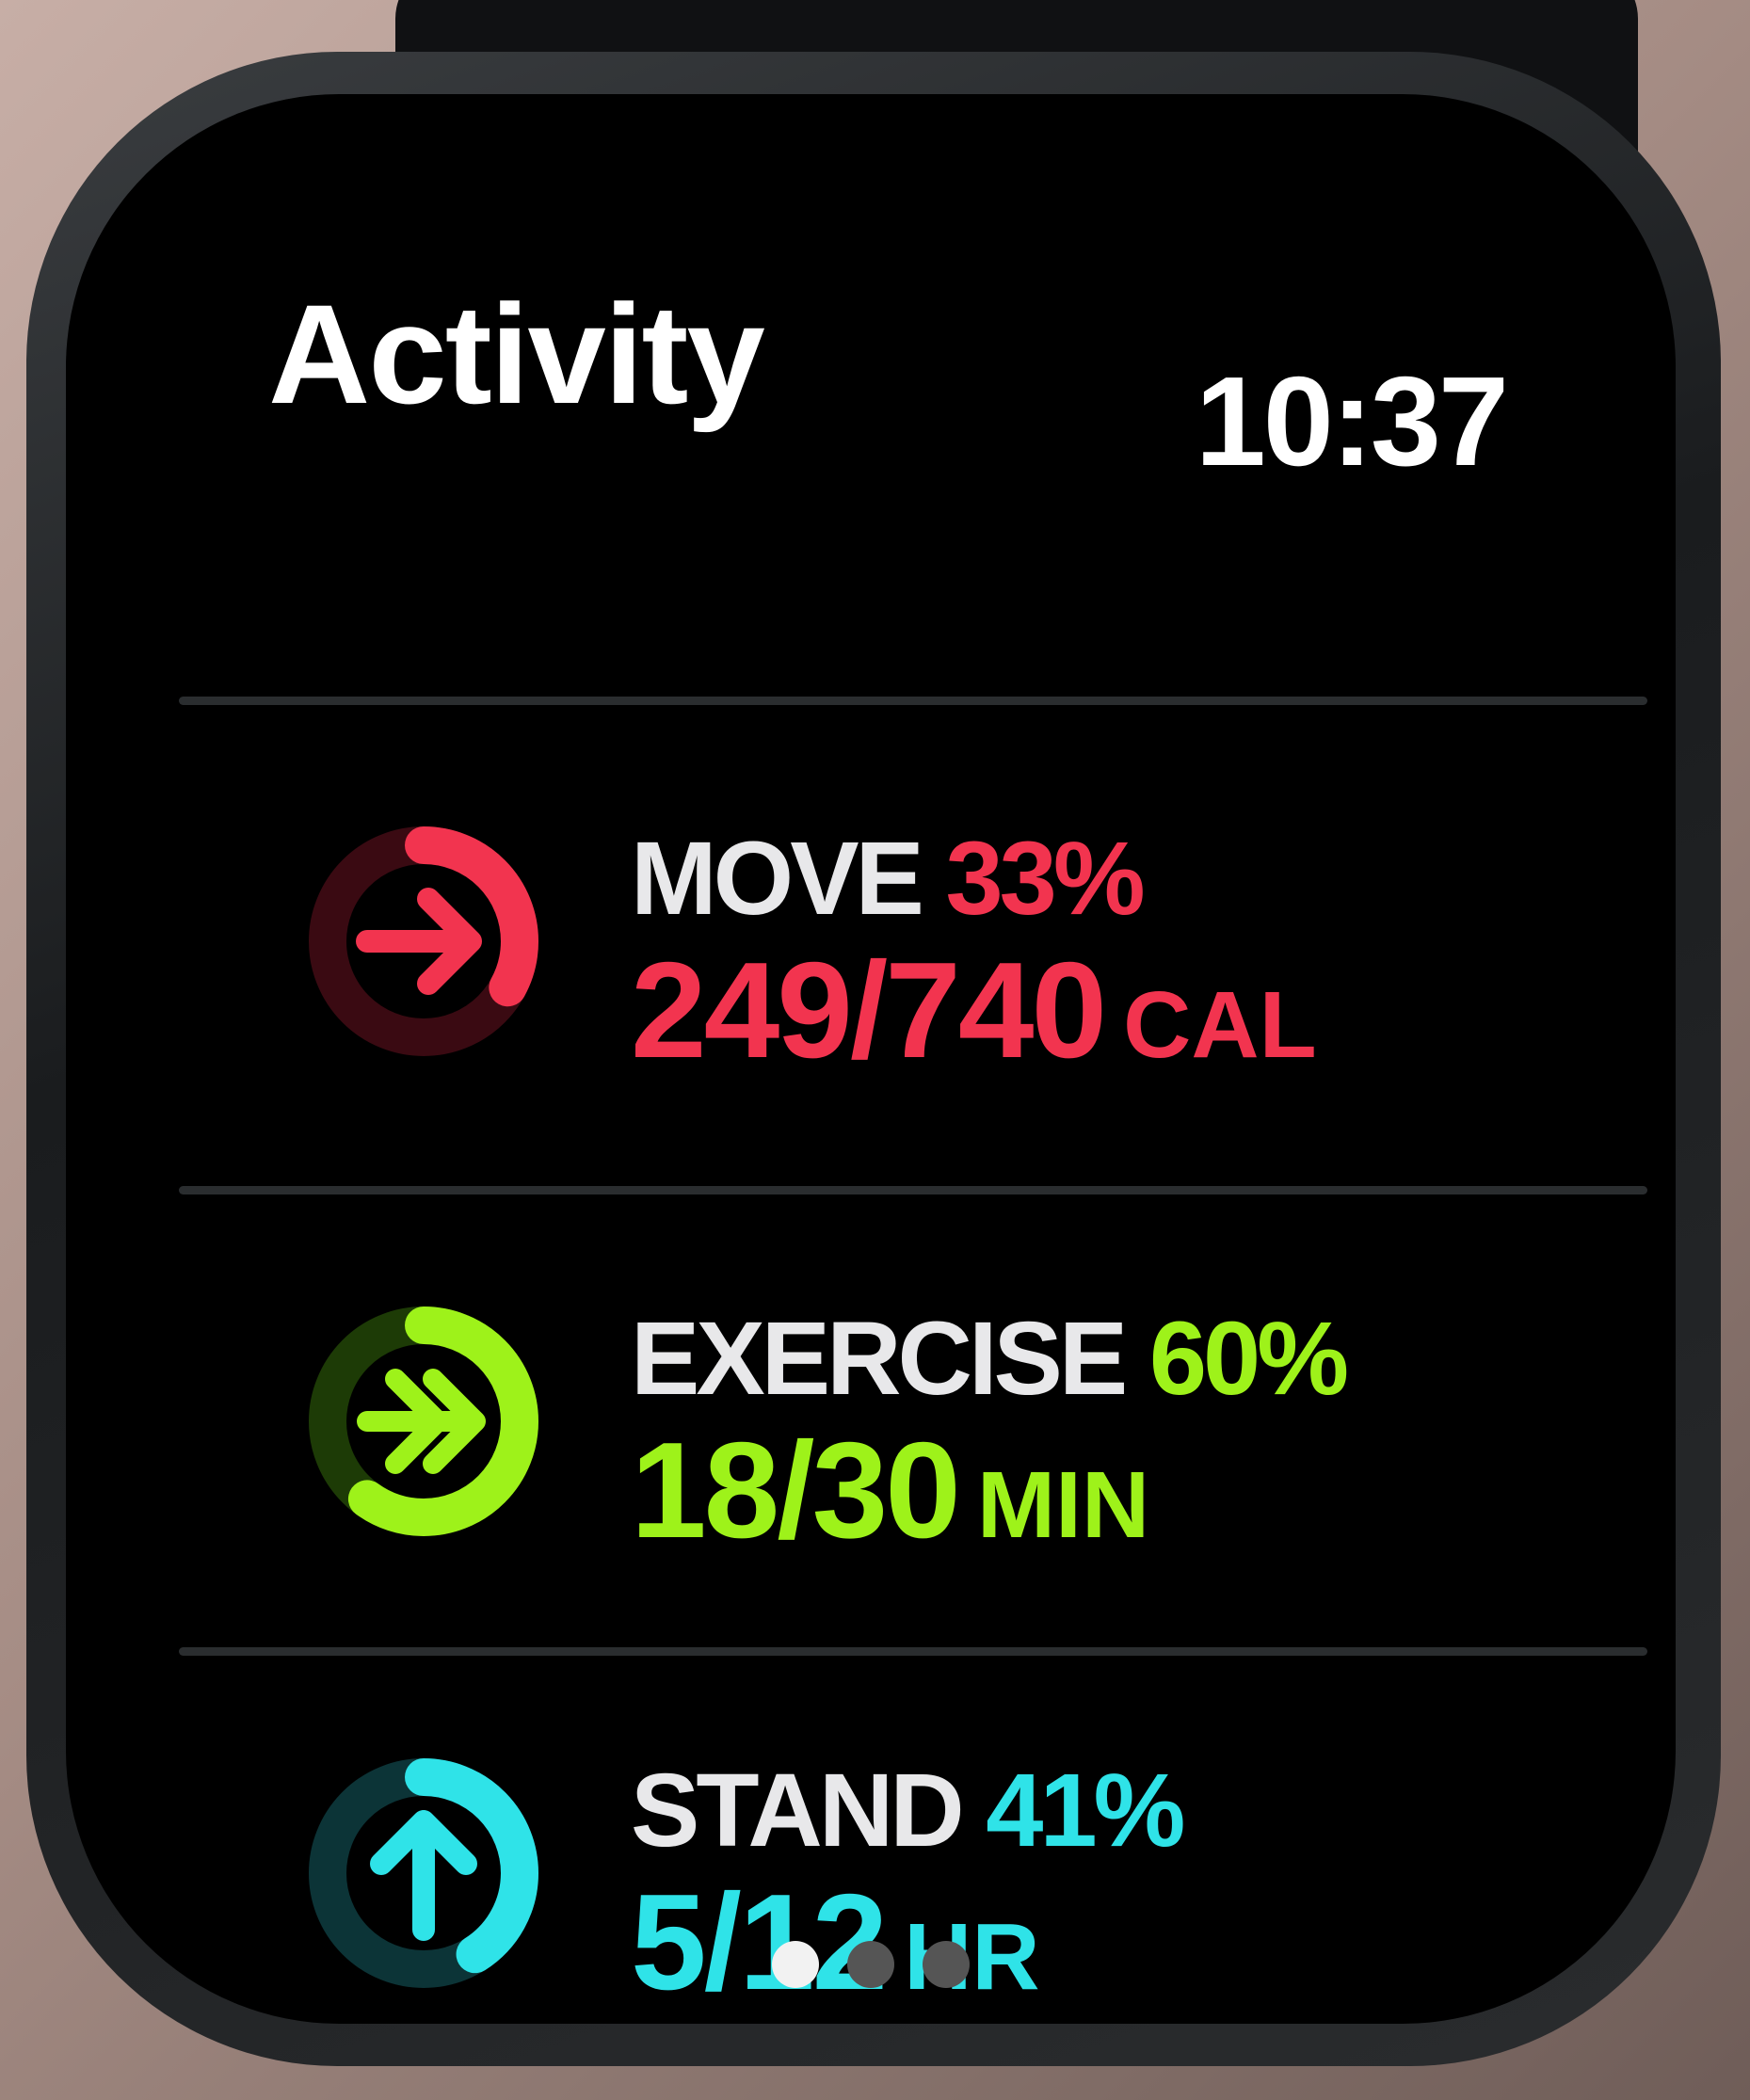  Describe the element at coordinates (777, 879) in the screenshot. I see `move-label: MOVE` at that location.